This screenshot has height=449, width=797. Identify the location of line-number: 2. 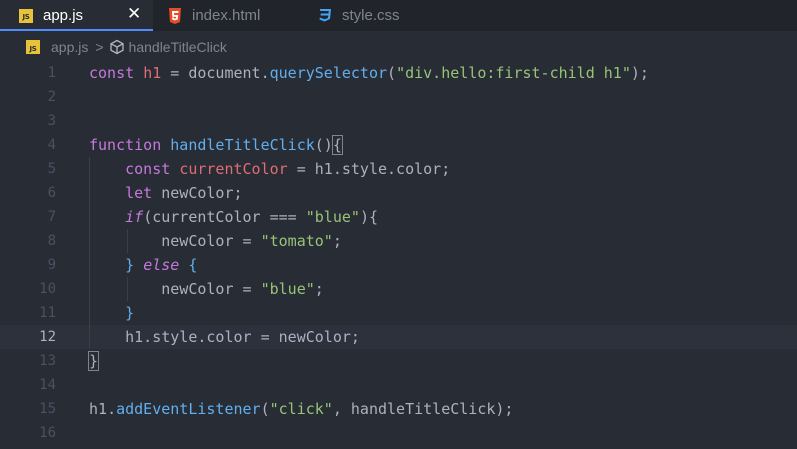
(51, 97).